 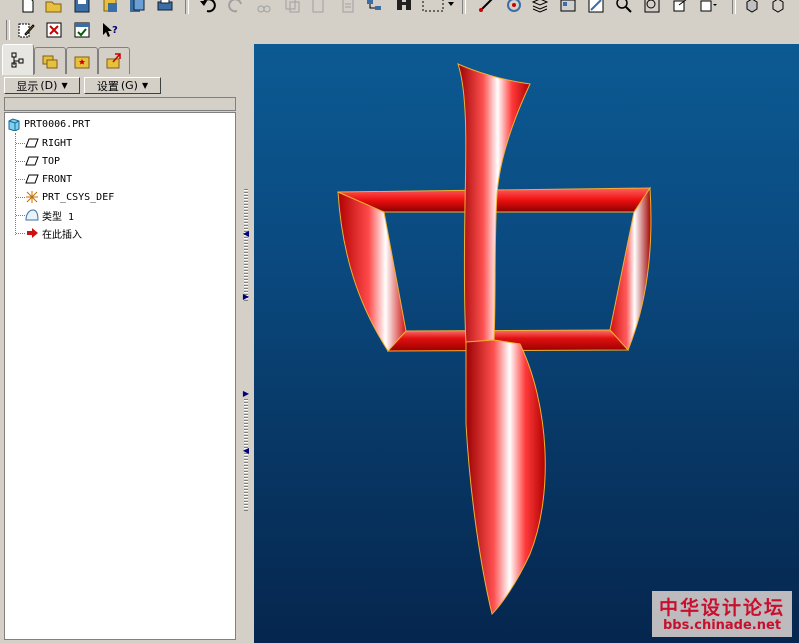 I want to click on activate-window-icon, so click(x=82, y=30).